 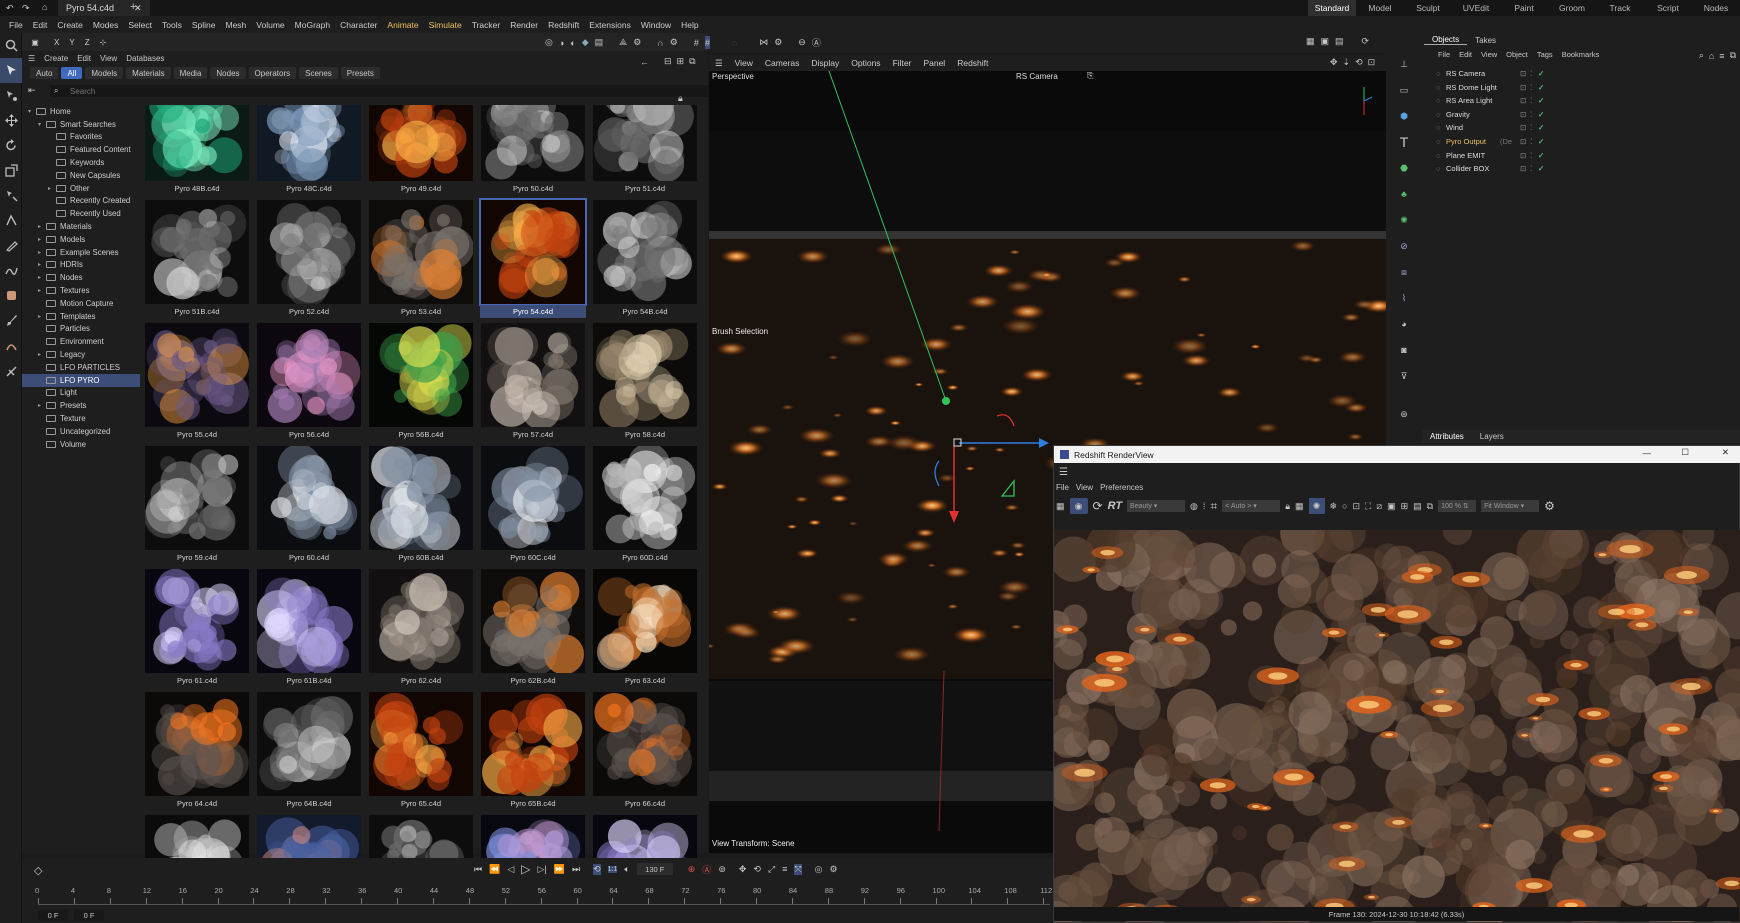 What do you see at coordinates (1347, 62) in the screenshot?
I see `dolly-icon: ⇣` at bounding box center [1347, 62].